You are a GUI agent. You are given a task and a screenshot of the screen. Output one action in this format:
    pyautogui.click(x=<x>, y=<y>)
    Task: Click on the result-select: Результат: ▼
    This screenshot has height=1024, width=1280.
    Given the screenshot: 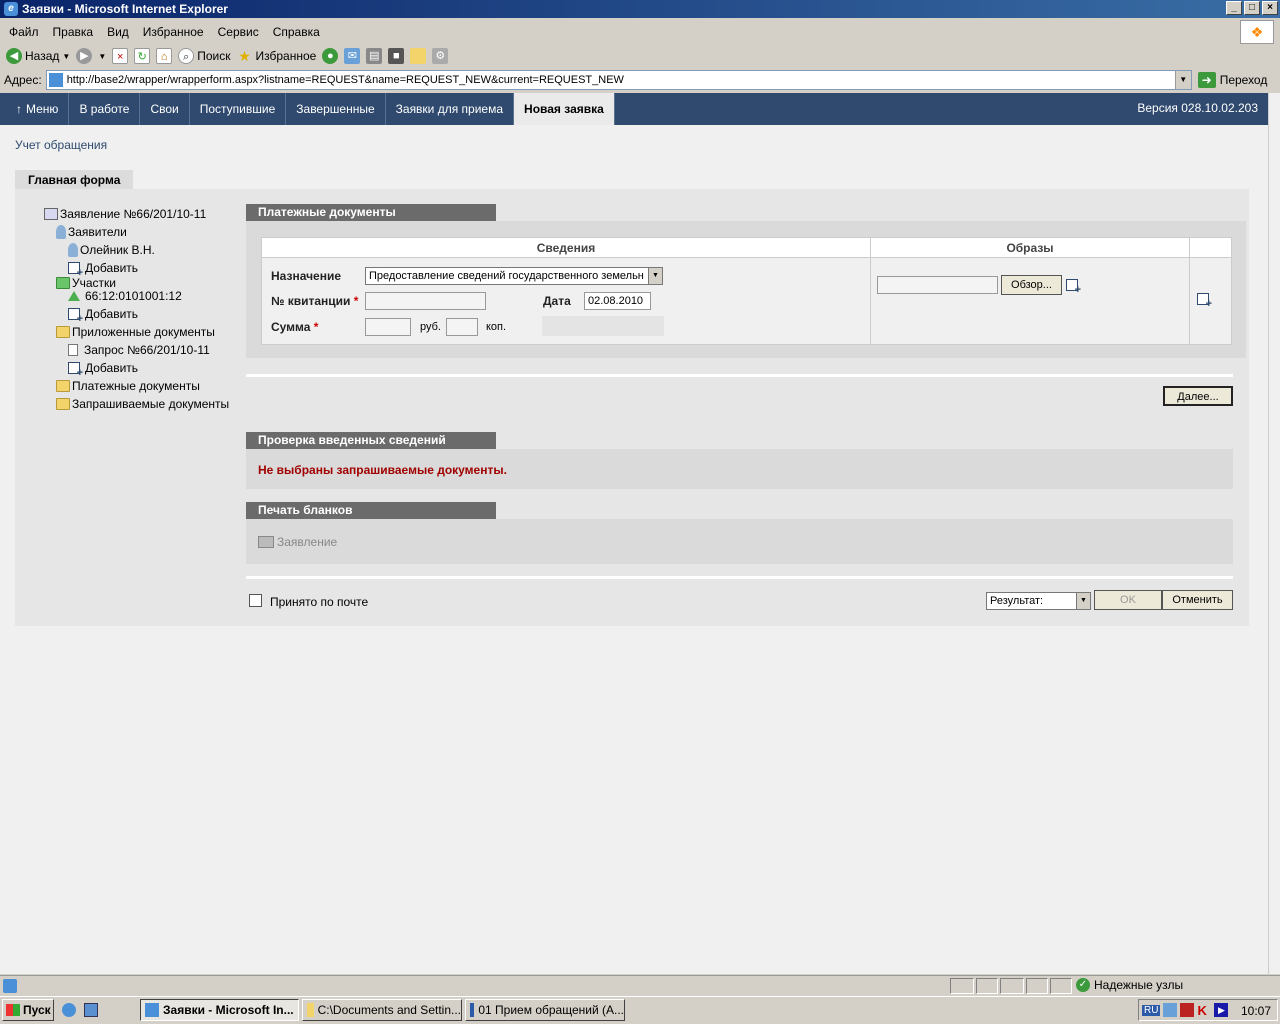 What is the action you would take?
    pyautogui.click(x=1038, y=601)
    